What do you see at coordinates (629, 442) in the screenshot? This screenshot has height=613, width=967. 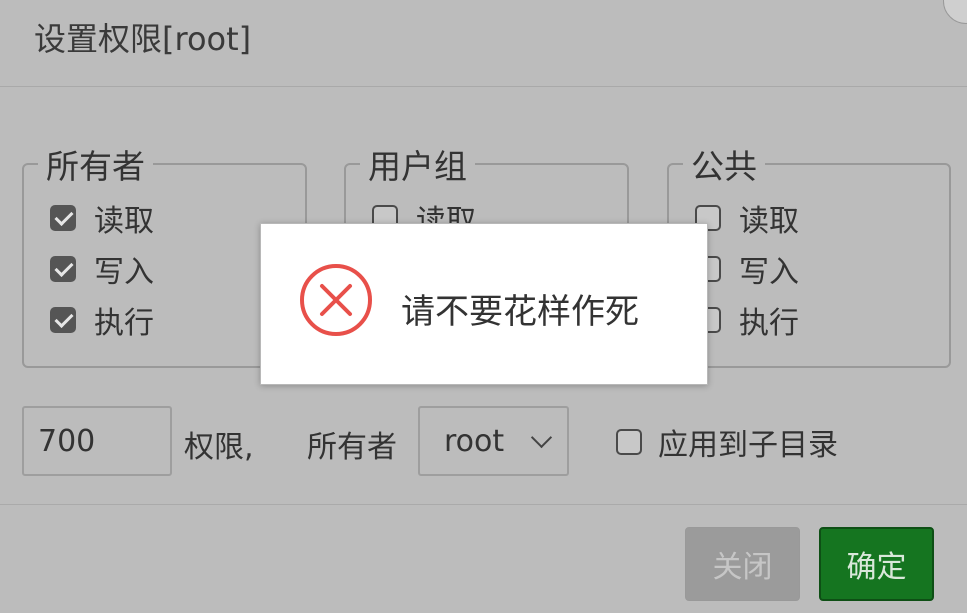 I see `apply-subdir-checkbox` at bounding box center [629, 442].